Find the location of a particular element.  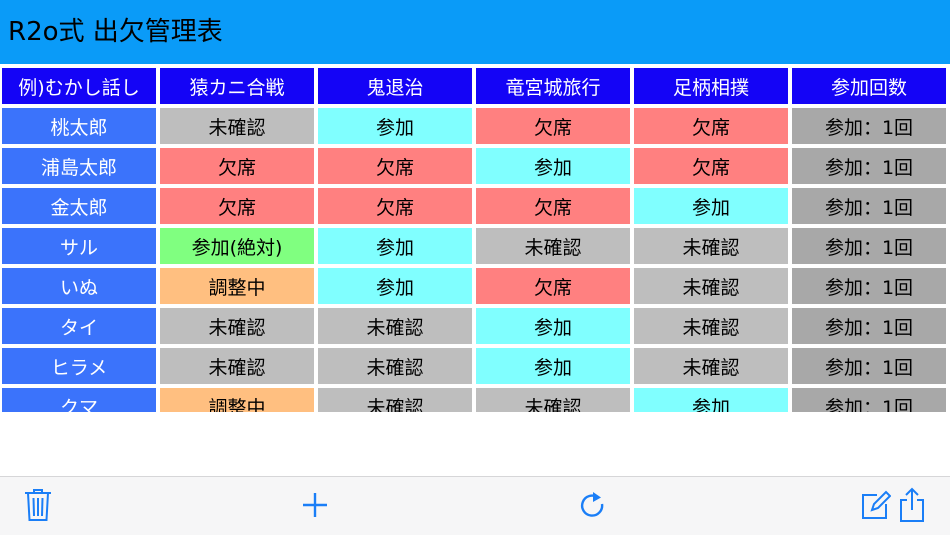

table-row: 金太郎 欠席 欠席 欠席 参加 参加：1回 is located at coordinates (474, 206).